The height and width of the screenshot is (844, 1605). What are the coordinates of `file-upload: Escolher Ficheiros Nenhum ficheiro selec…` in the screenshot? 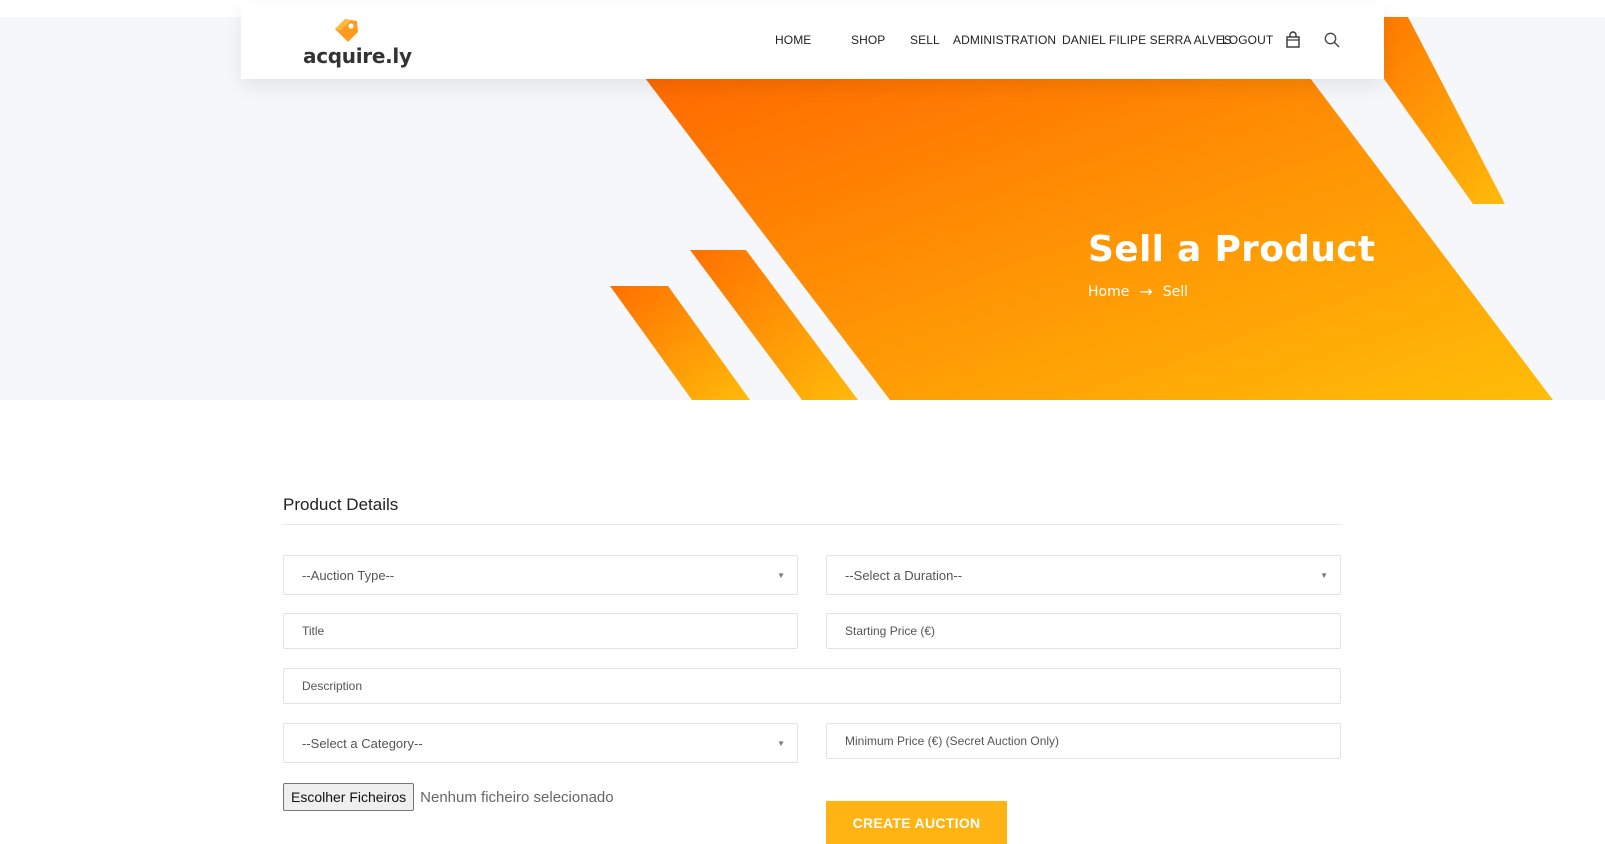 It's located at (448, 797).